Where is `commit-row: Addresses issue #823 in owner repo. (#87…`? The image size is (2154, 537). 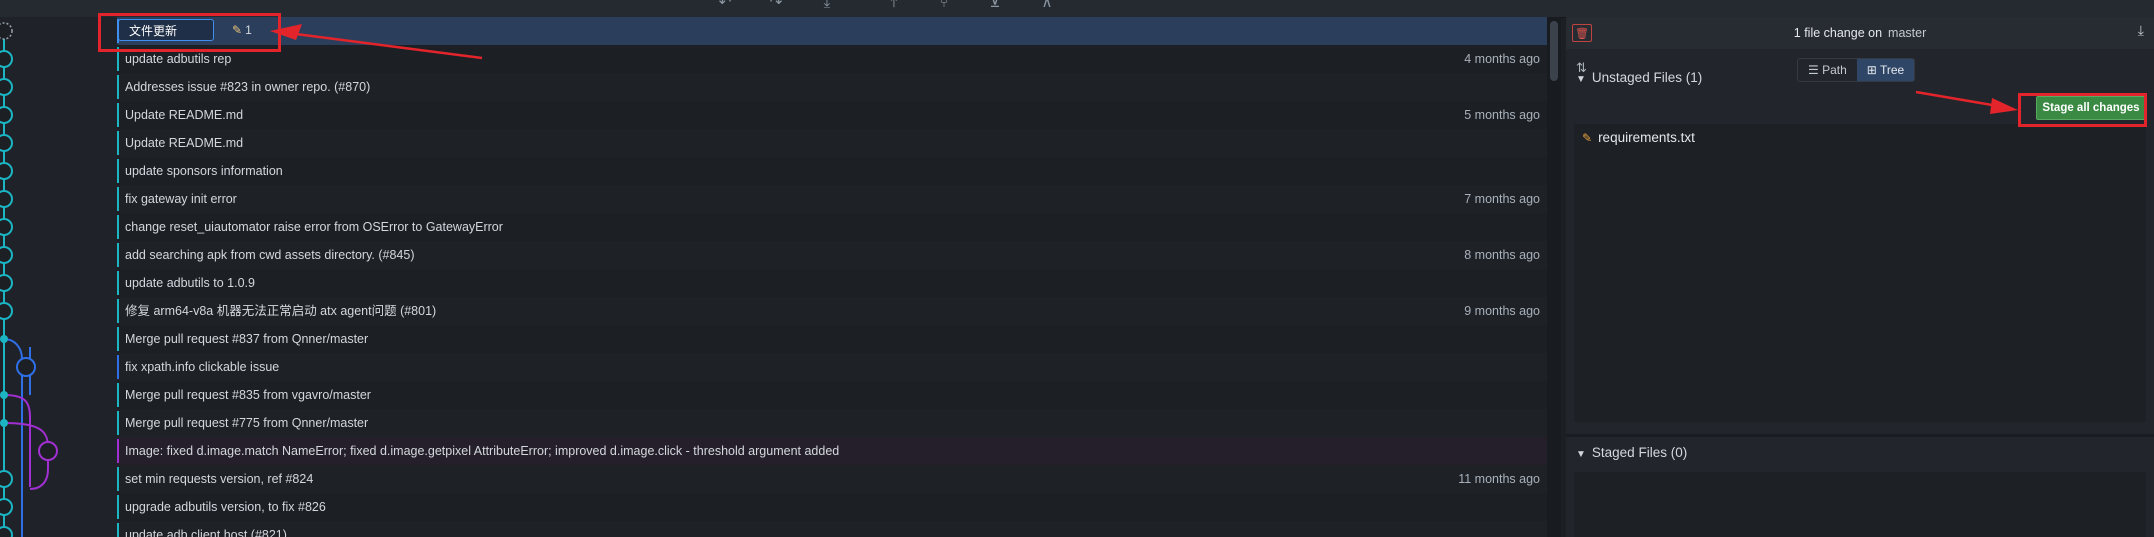 commit-row: Addresses issue #823 in owner repo. (#87… is located at coordinates (838, 87).